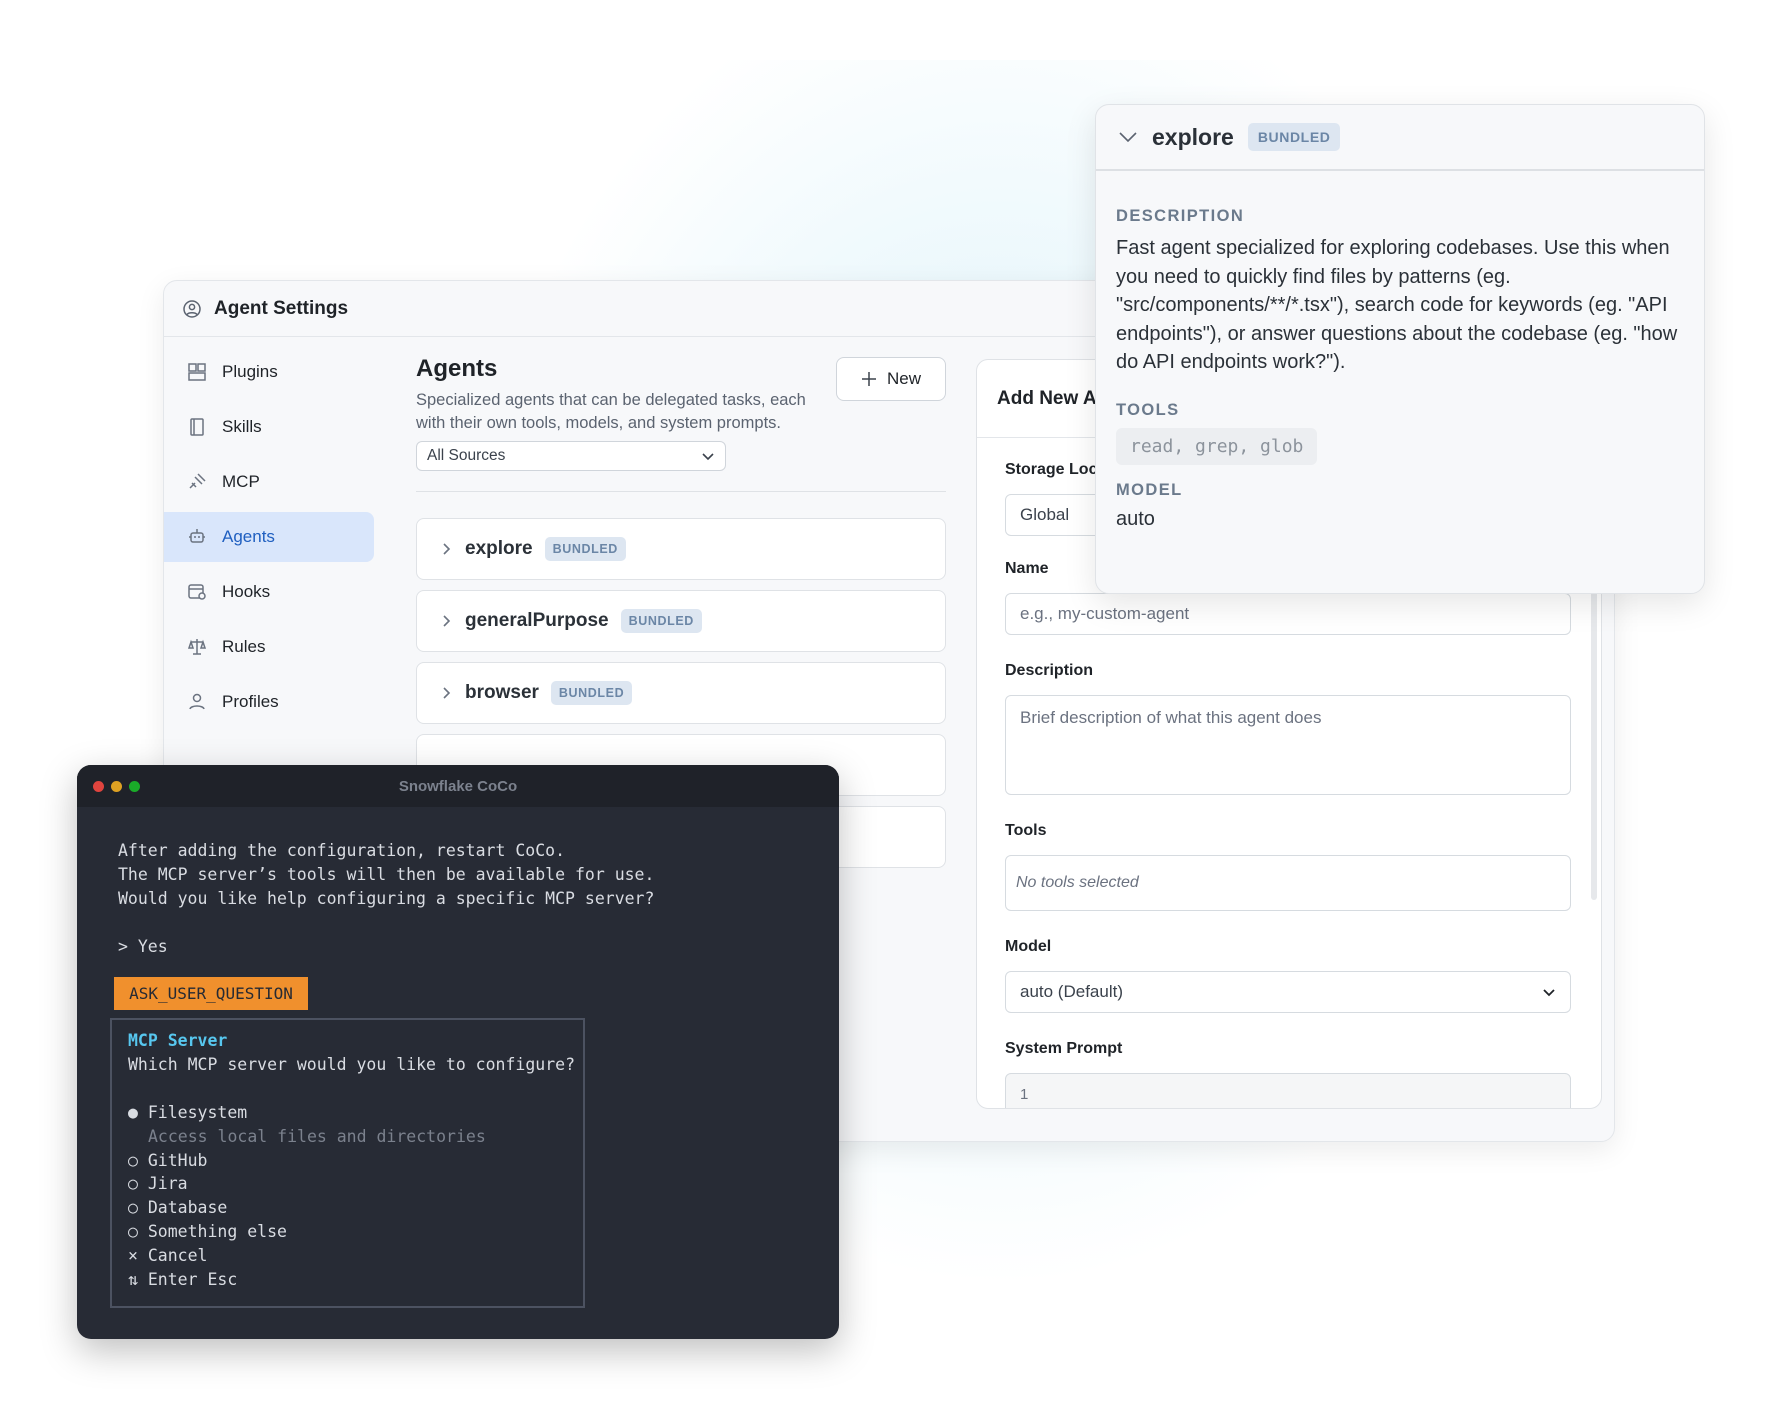  Describe the element at coordinates (891, 379) in the screenshot. I see `new-agent-button: New` at that location.